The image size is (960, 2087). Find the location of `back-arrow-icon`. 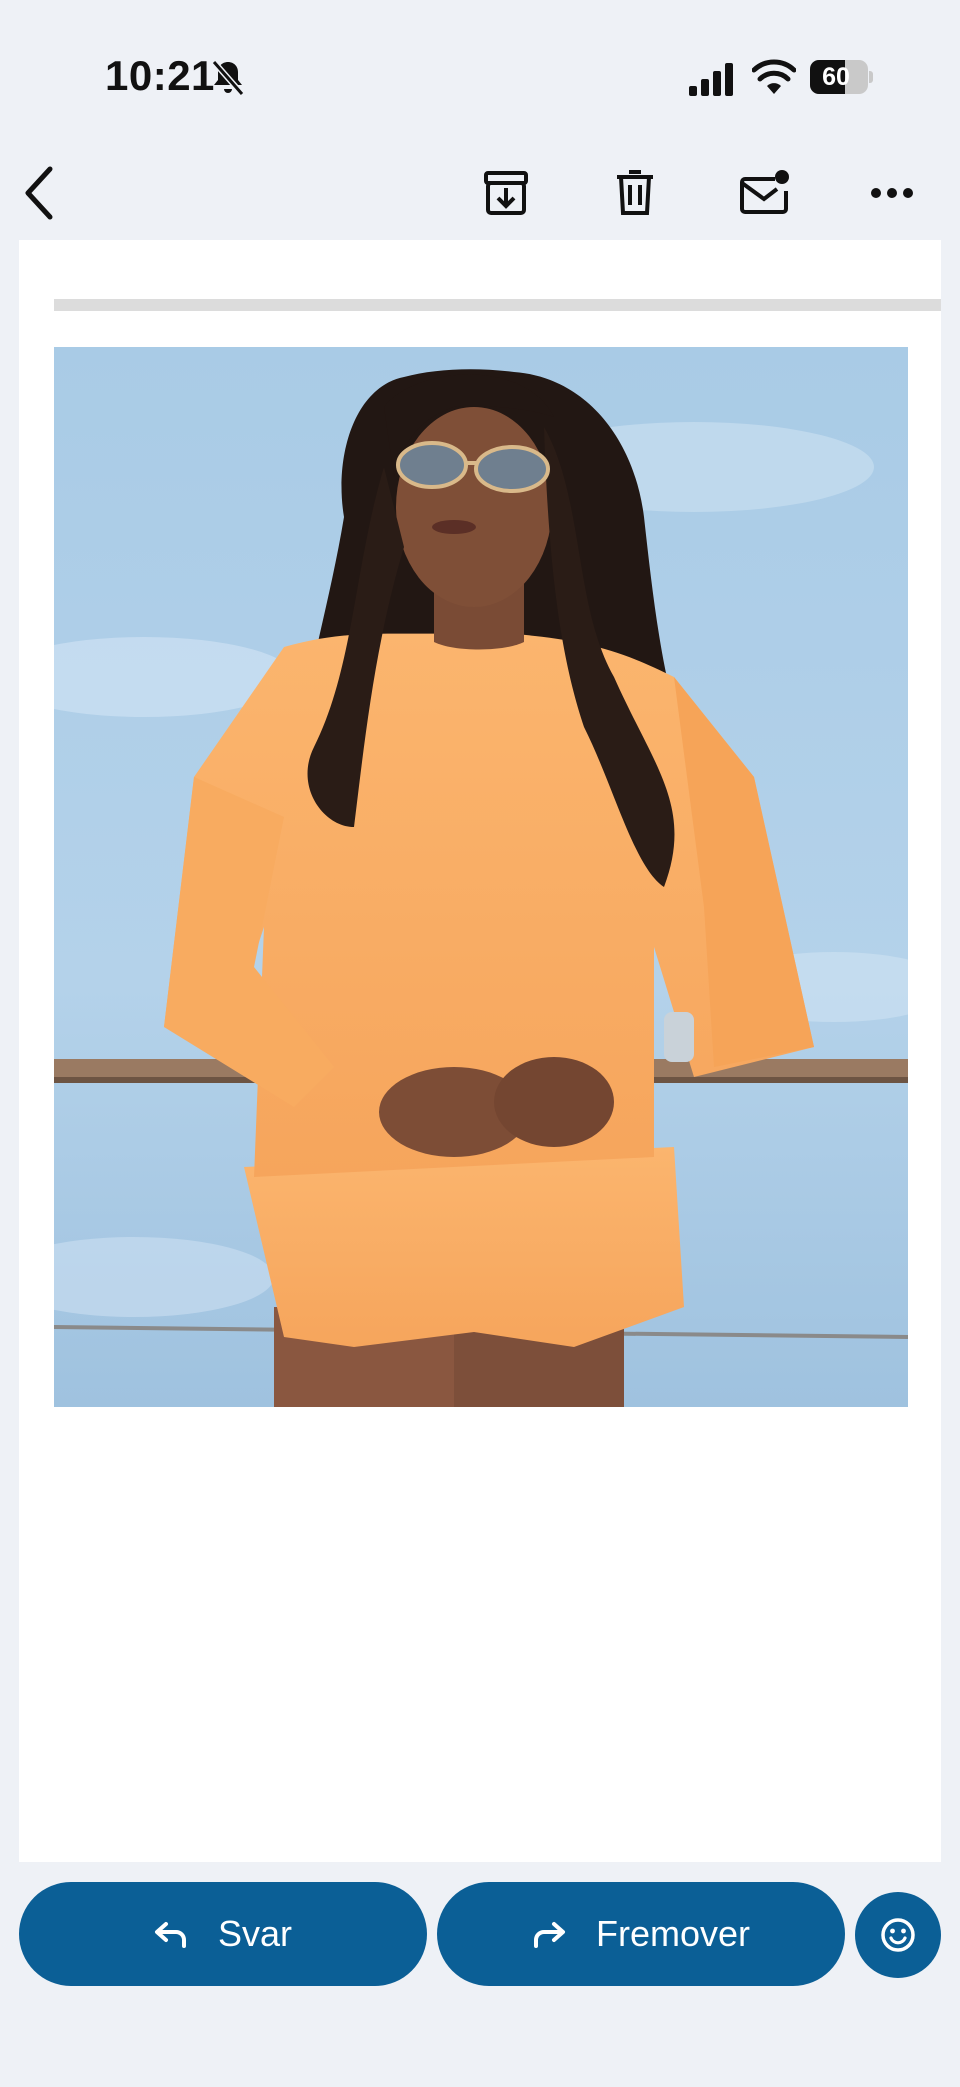

back-arrow-icon is located at coordinates (39, 193).